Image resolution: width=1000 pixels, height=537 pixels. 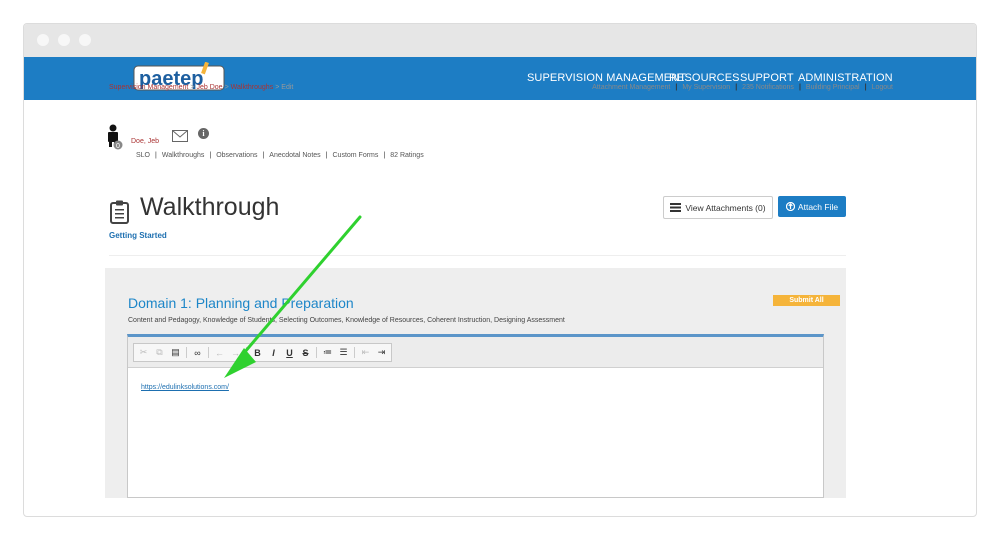 I want to click on breadcrumb-edit: Edit, so click(x=287, y=87).